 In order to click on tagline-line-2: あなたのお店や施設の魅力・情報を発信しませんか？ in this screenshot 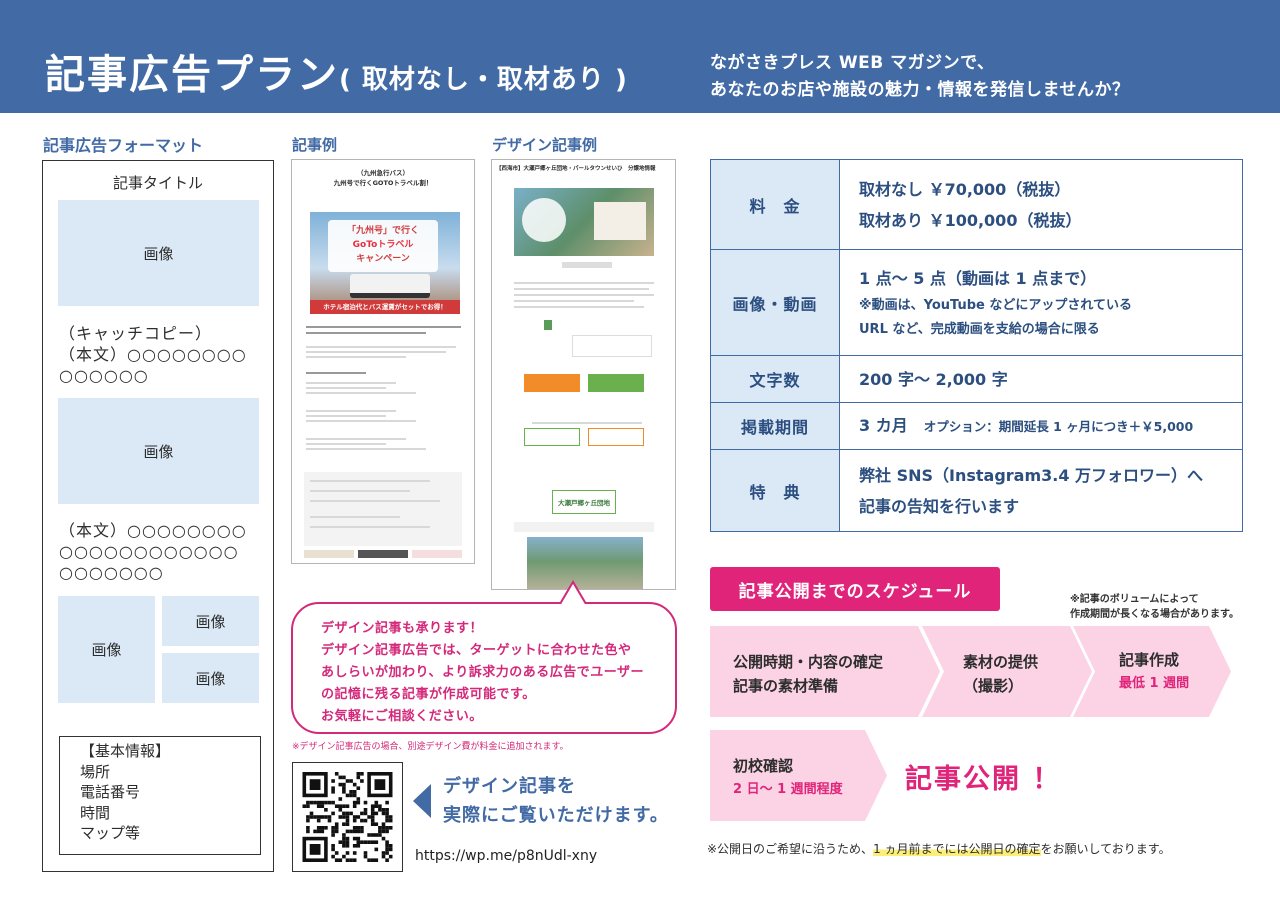, I will do `click(920, 90)`.